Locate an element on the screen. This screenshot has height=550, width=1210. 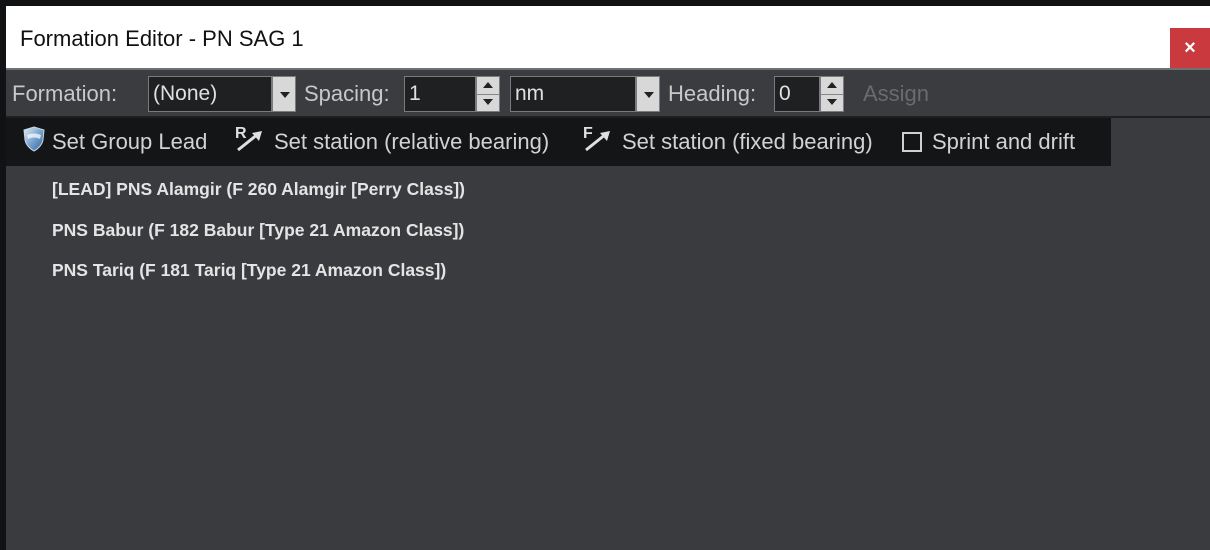
sprint-and-drift-label: Sprint and drift is located at coordinates (1004, 141).